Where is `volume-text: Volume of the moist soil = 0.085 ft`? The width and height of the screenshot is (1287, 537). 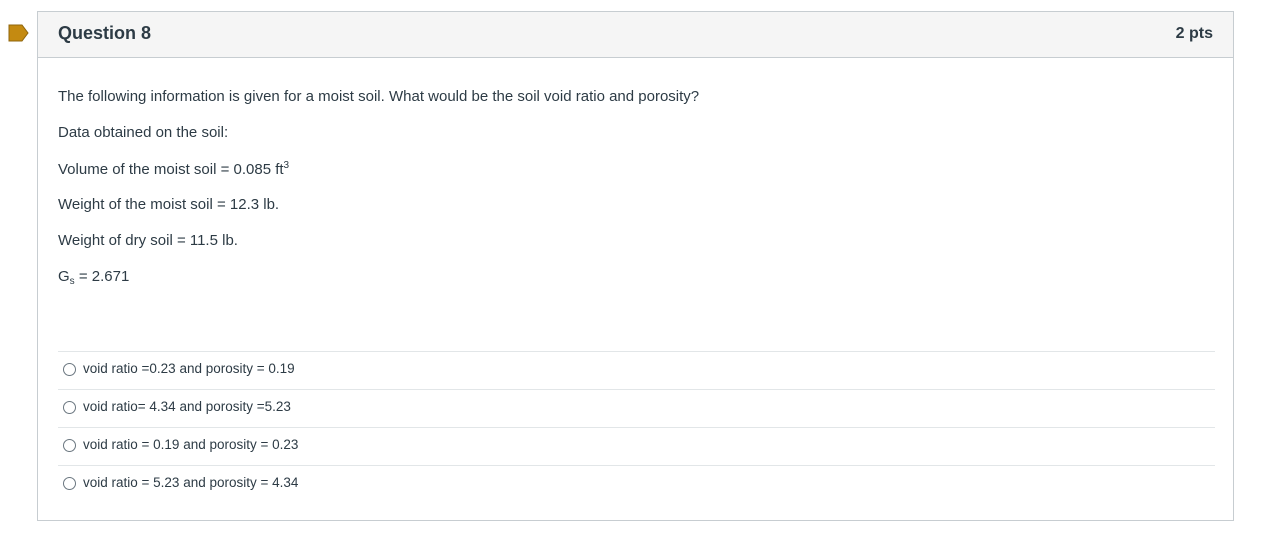 volume-text: Volume of the moist soil = 0.085 ft is located at coordinates (171, 169).